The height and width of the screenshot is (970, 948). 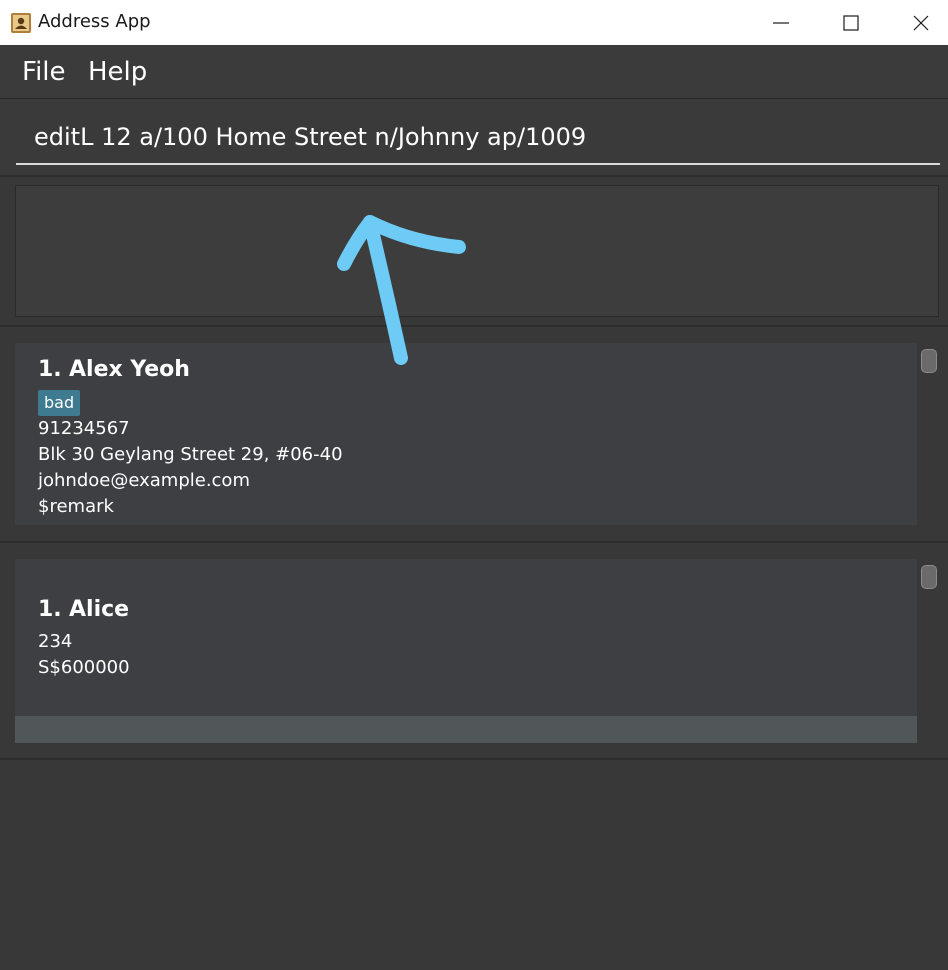 I want to click on close-icon, so click(x=921, y=22).